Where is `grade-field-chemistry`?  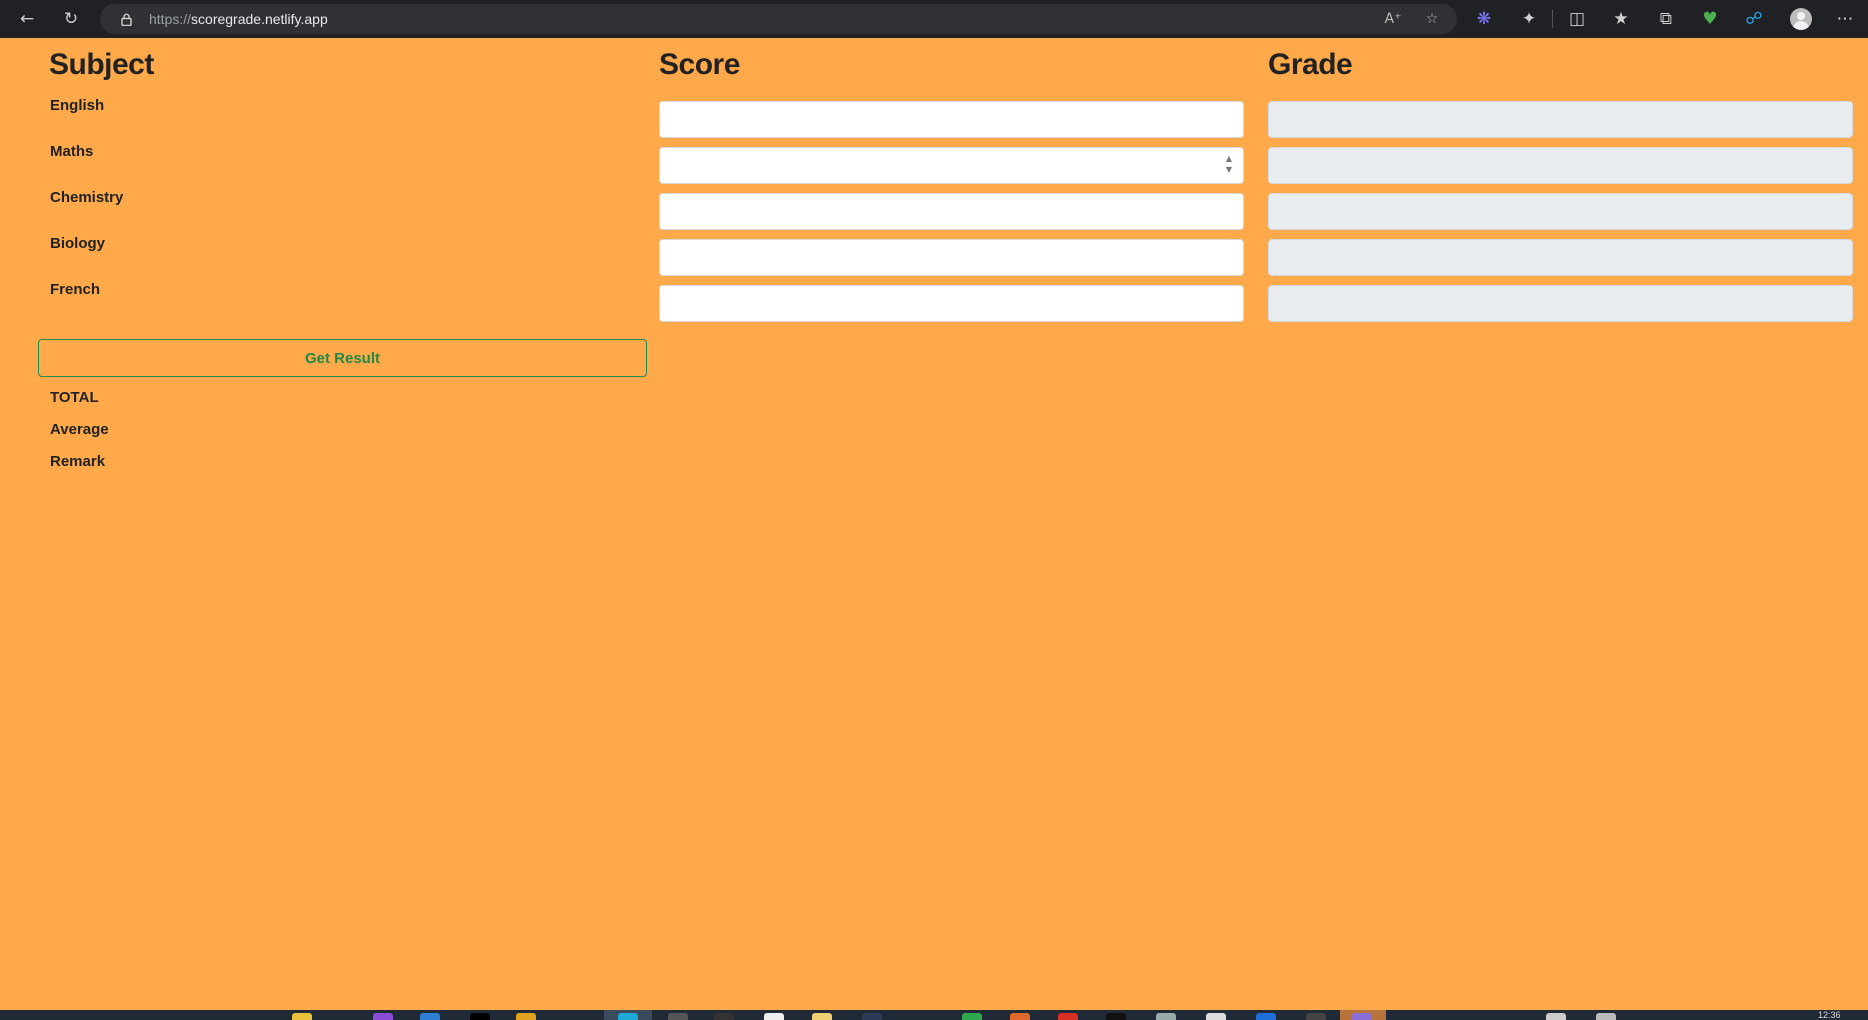 grade-field-chemistry is located at coordinates (1560, 211).